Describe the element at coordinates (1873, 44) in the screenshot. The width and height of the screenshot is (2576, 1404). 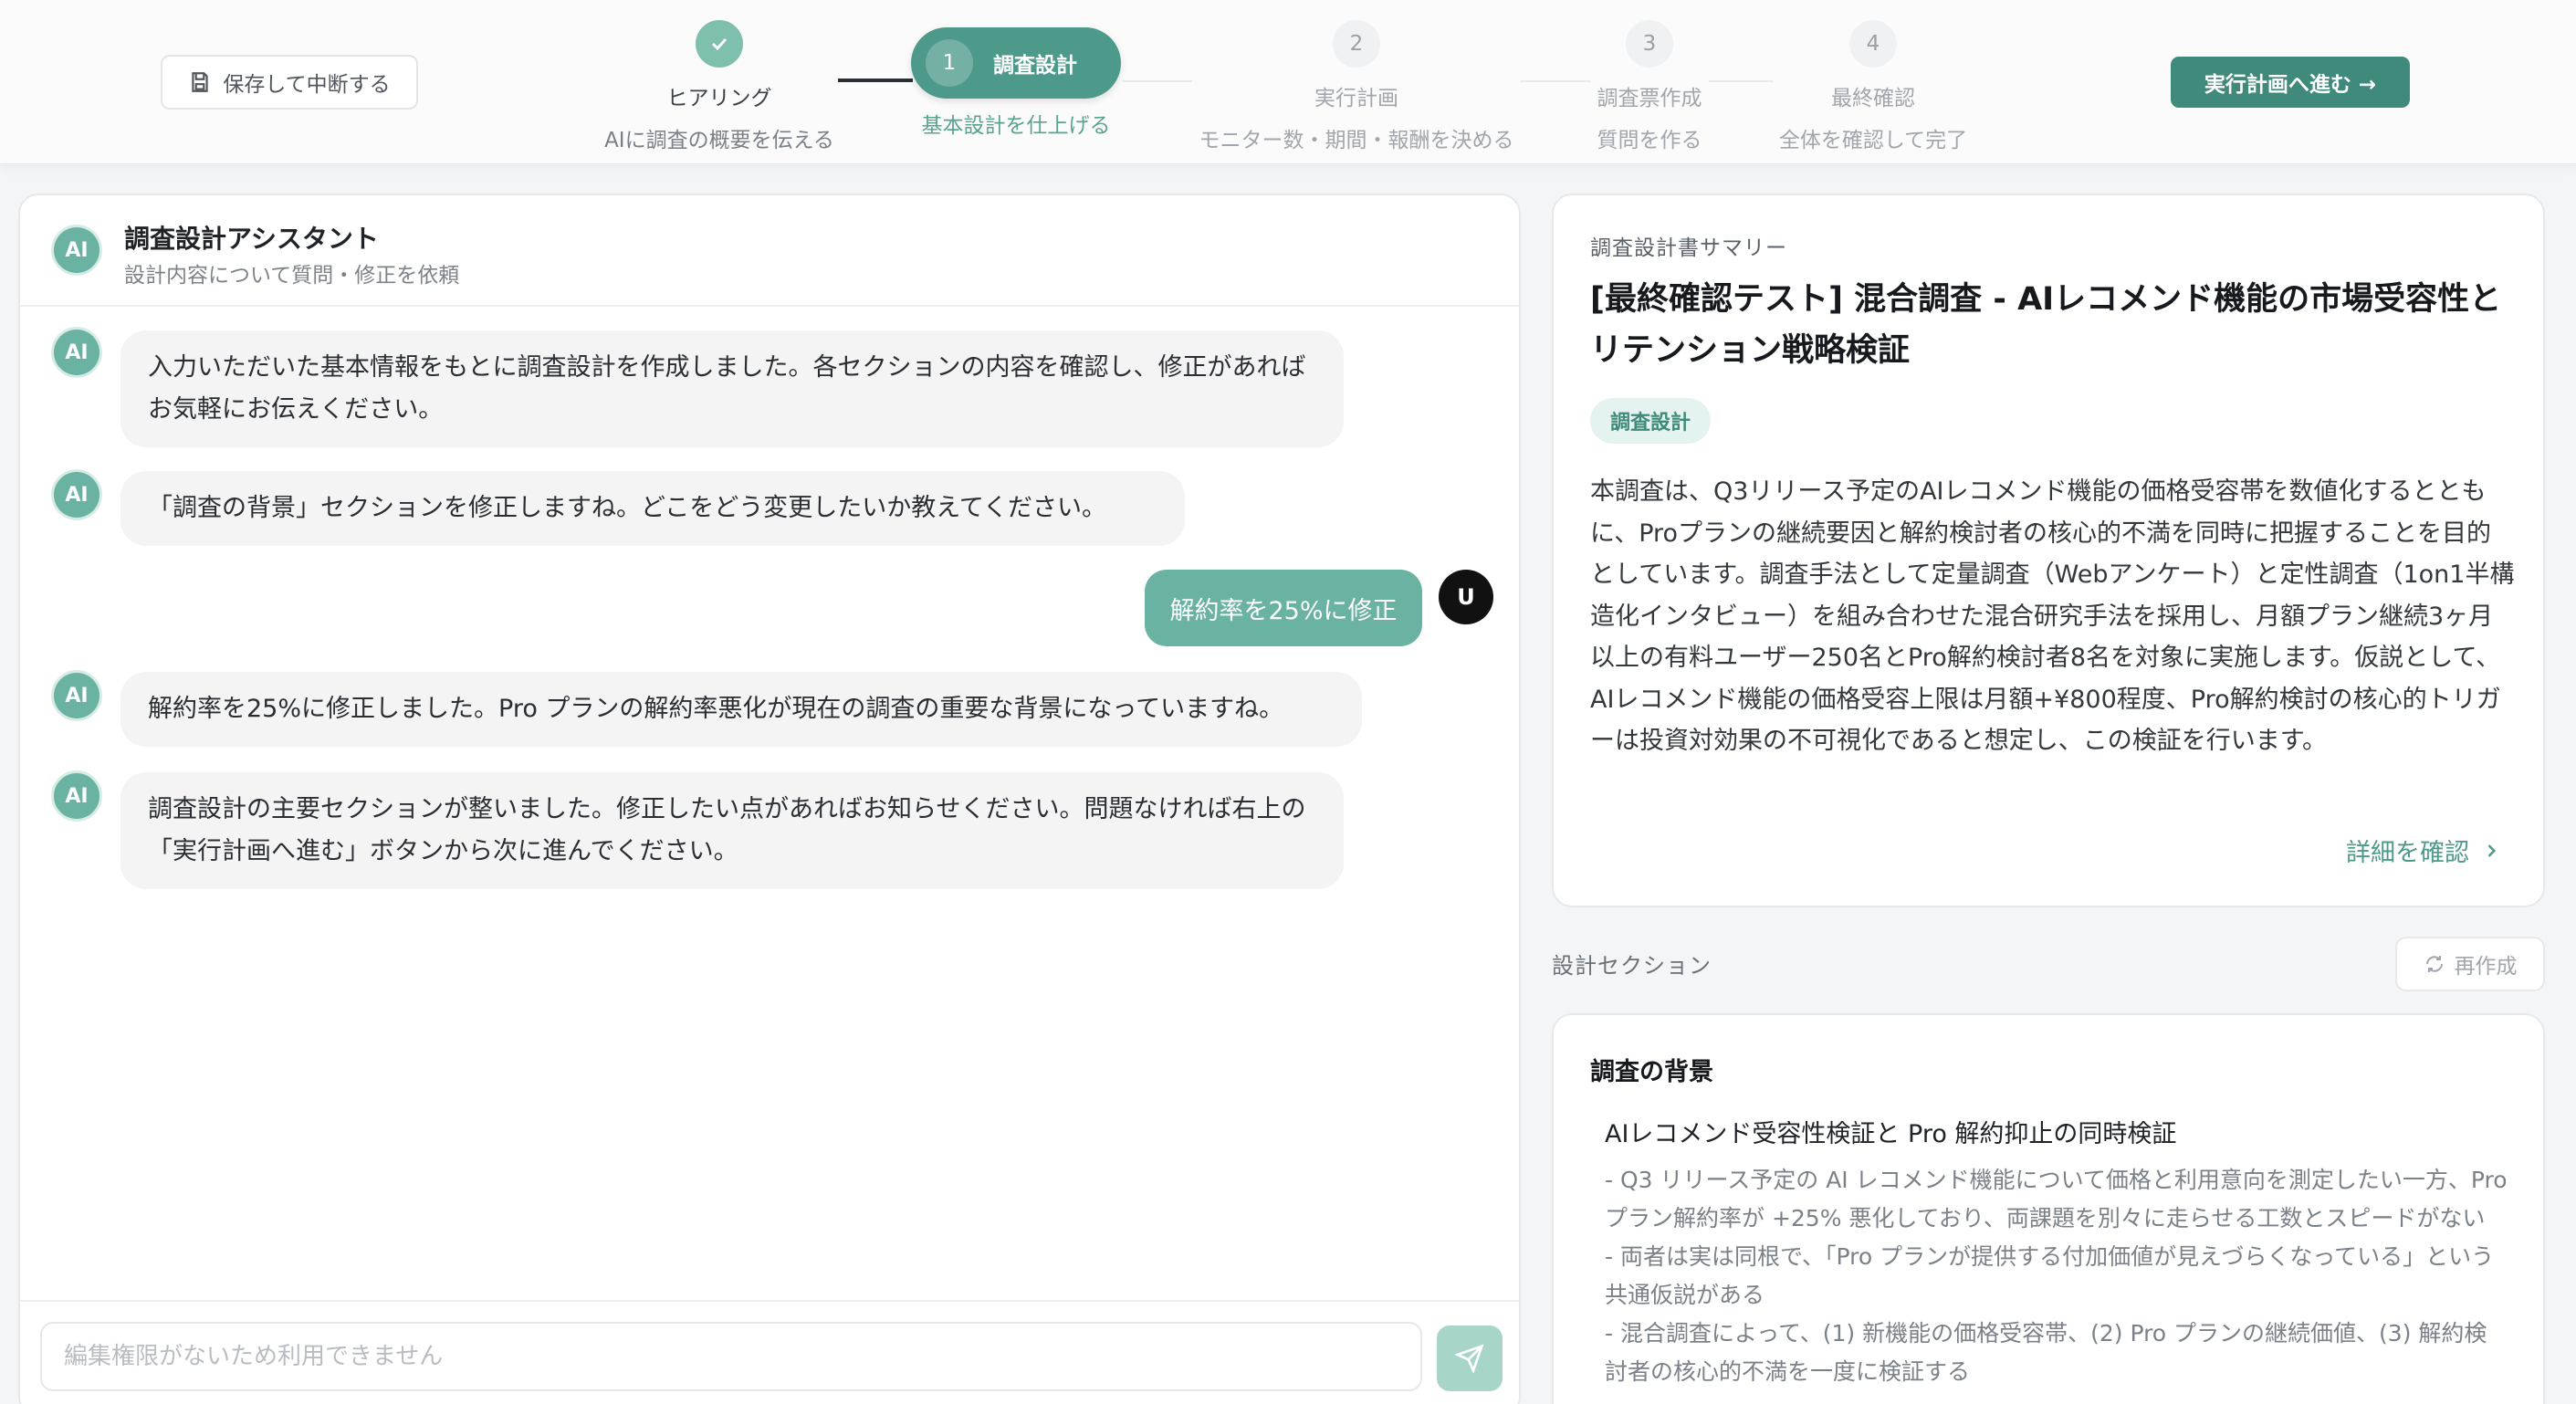
I see `step-number: 4` at that location.